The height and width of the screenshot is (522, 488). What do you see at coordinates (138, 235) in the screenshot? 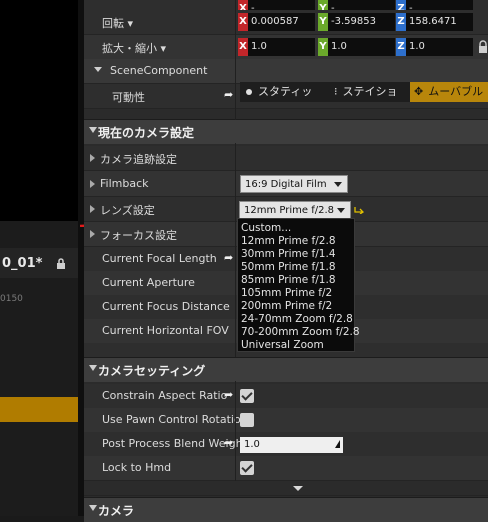
I see `focus-label: フォーカス設定` at bounding box center [138, 235].